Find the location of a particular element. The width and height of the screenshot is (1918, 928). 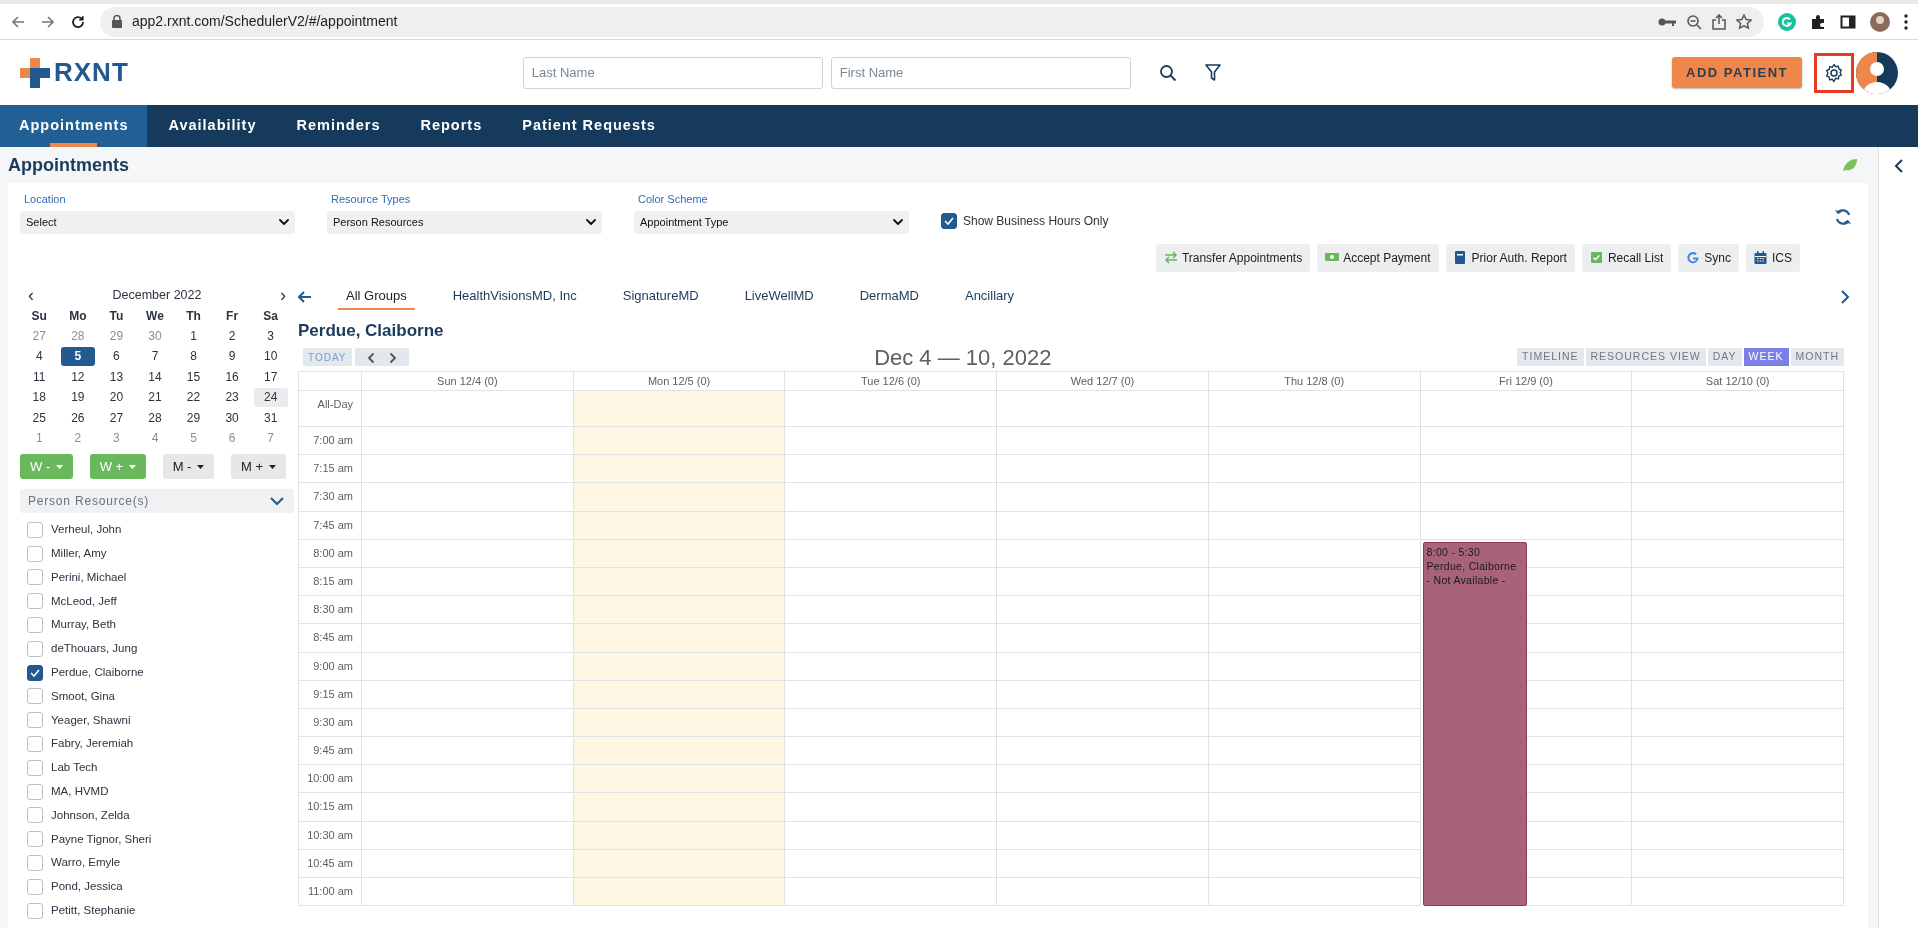

calendar-day: 24 is located at coordinates (270, 398).